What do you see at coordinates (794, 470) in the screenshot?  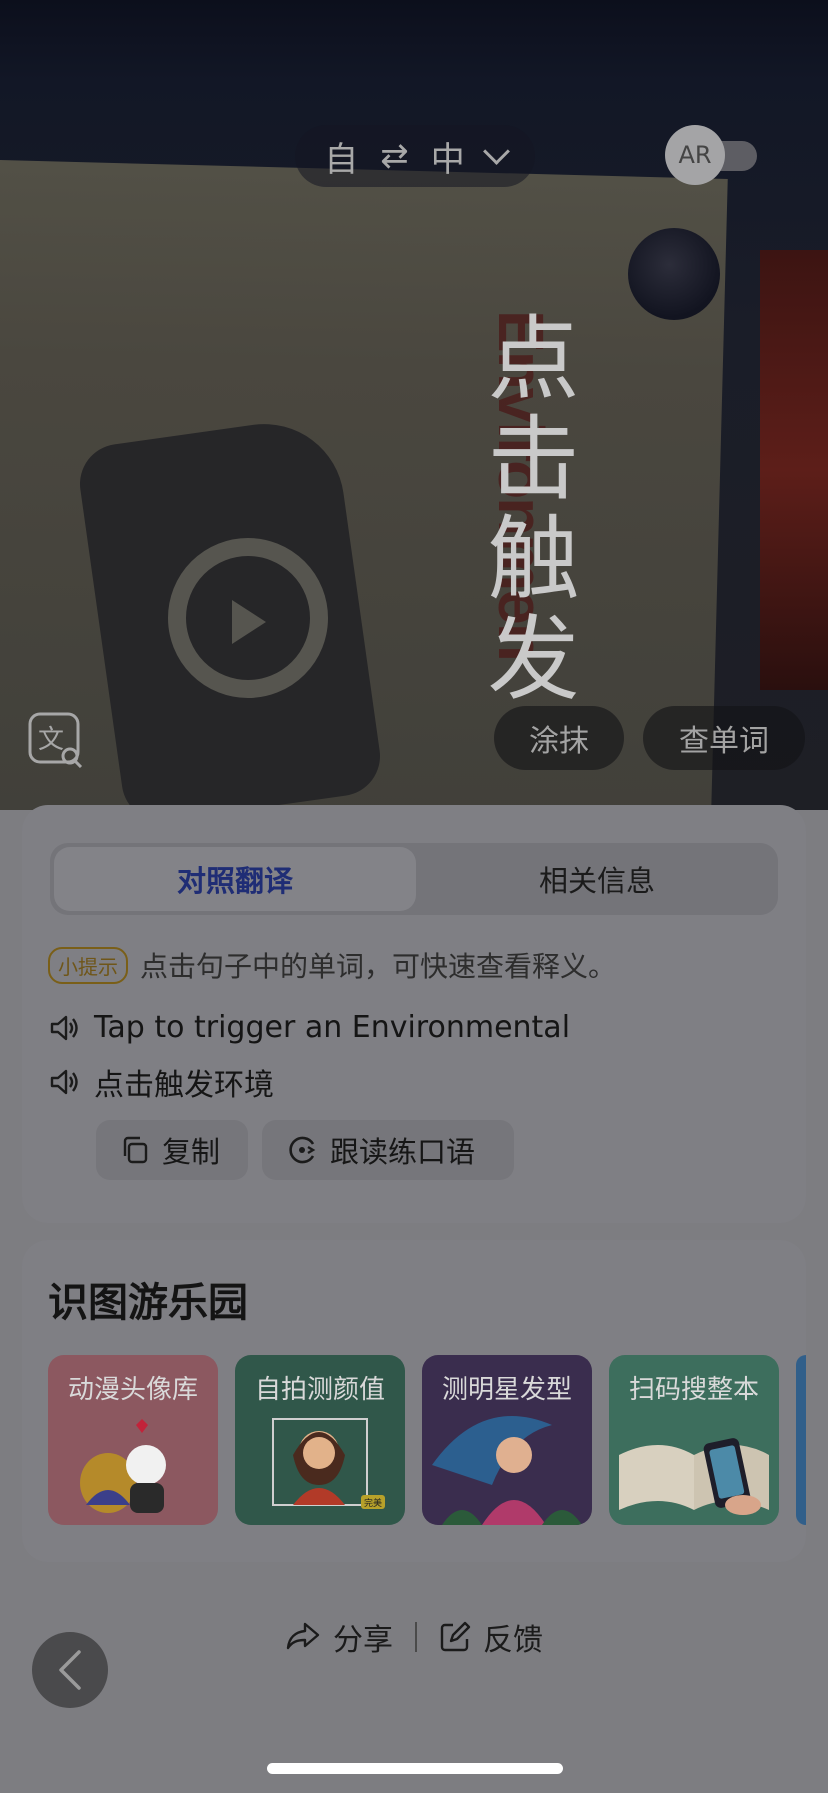 I see `red-object-edge` at bounding box center [794, 470].